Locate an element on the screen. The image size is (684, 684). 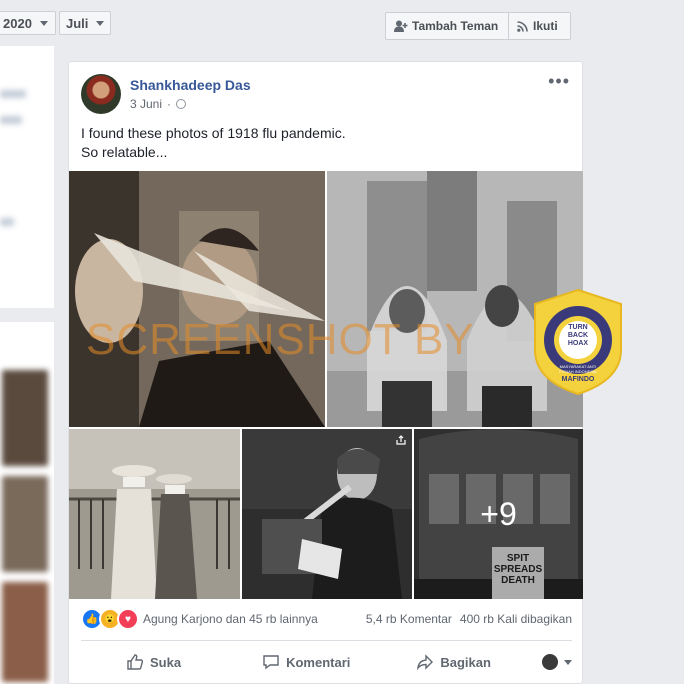
comment-button: Komentari is located at coordinates (306, 662).